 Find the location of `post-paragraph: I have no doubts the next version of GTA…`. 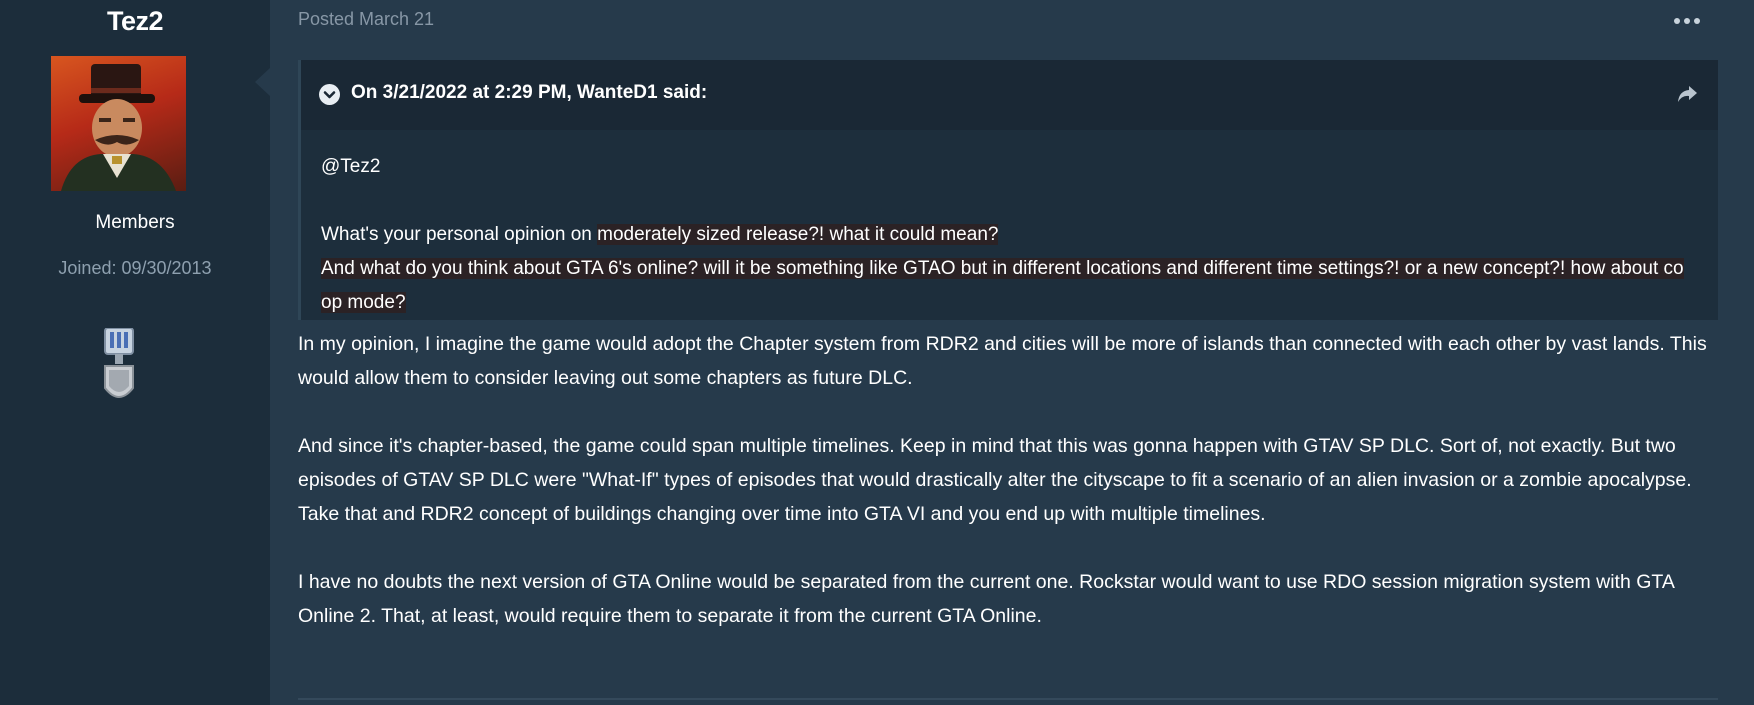

post-paragraph: I have no doubts the next version of GTA… is located at coordinates (986, 599).